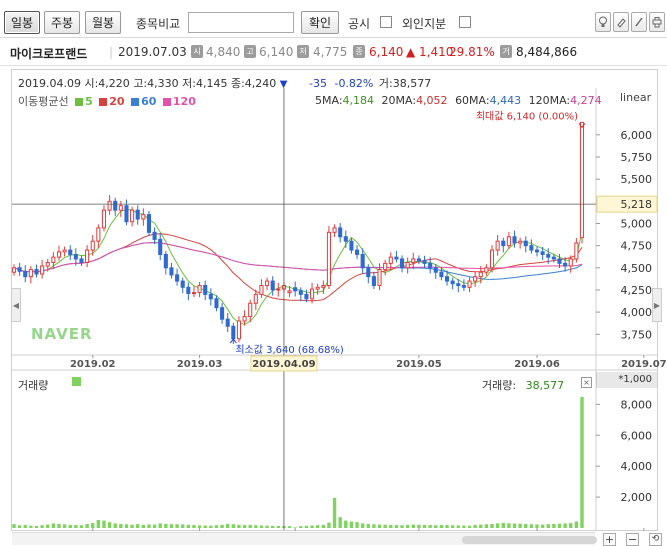 Image resolution: width=667 pixels, height=546 pixels. Describe the element at coordinates (112, 101) in the screenshot. I see `ma-legend-20: 20` at that location.